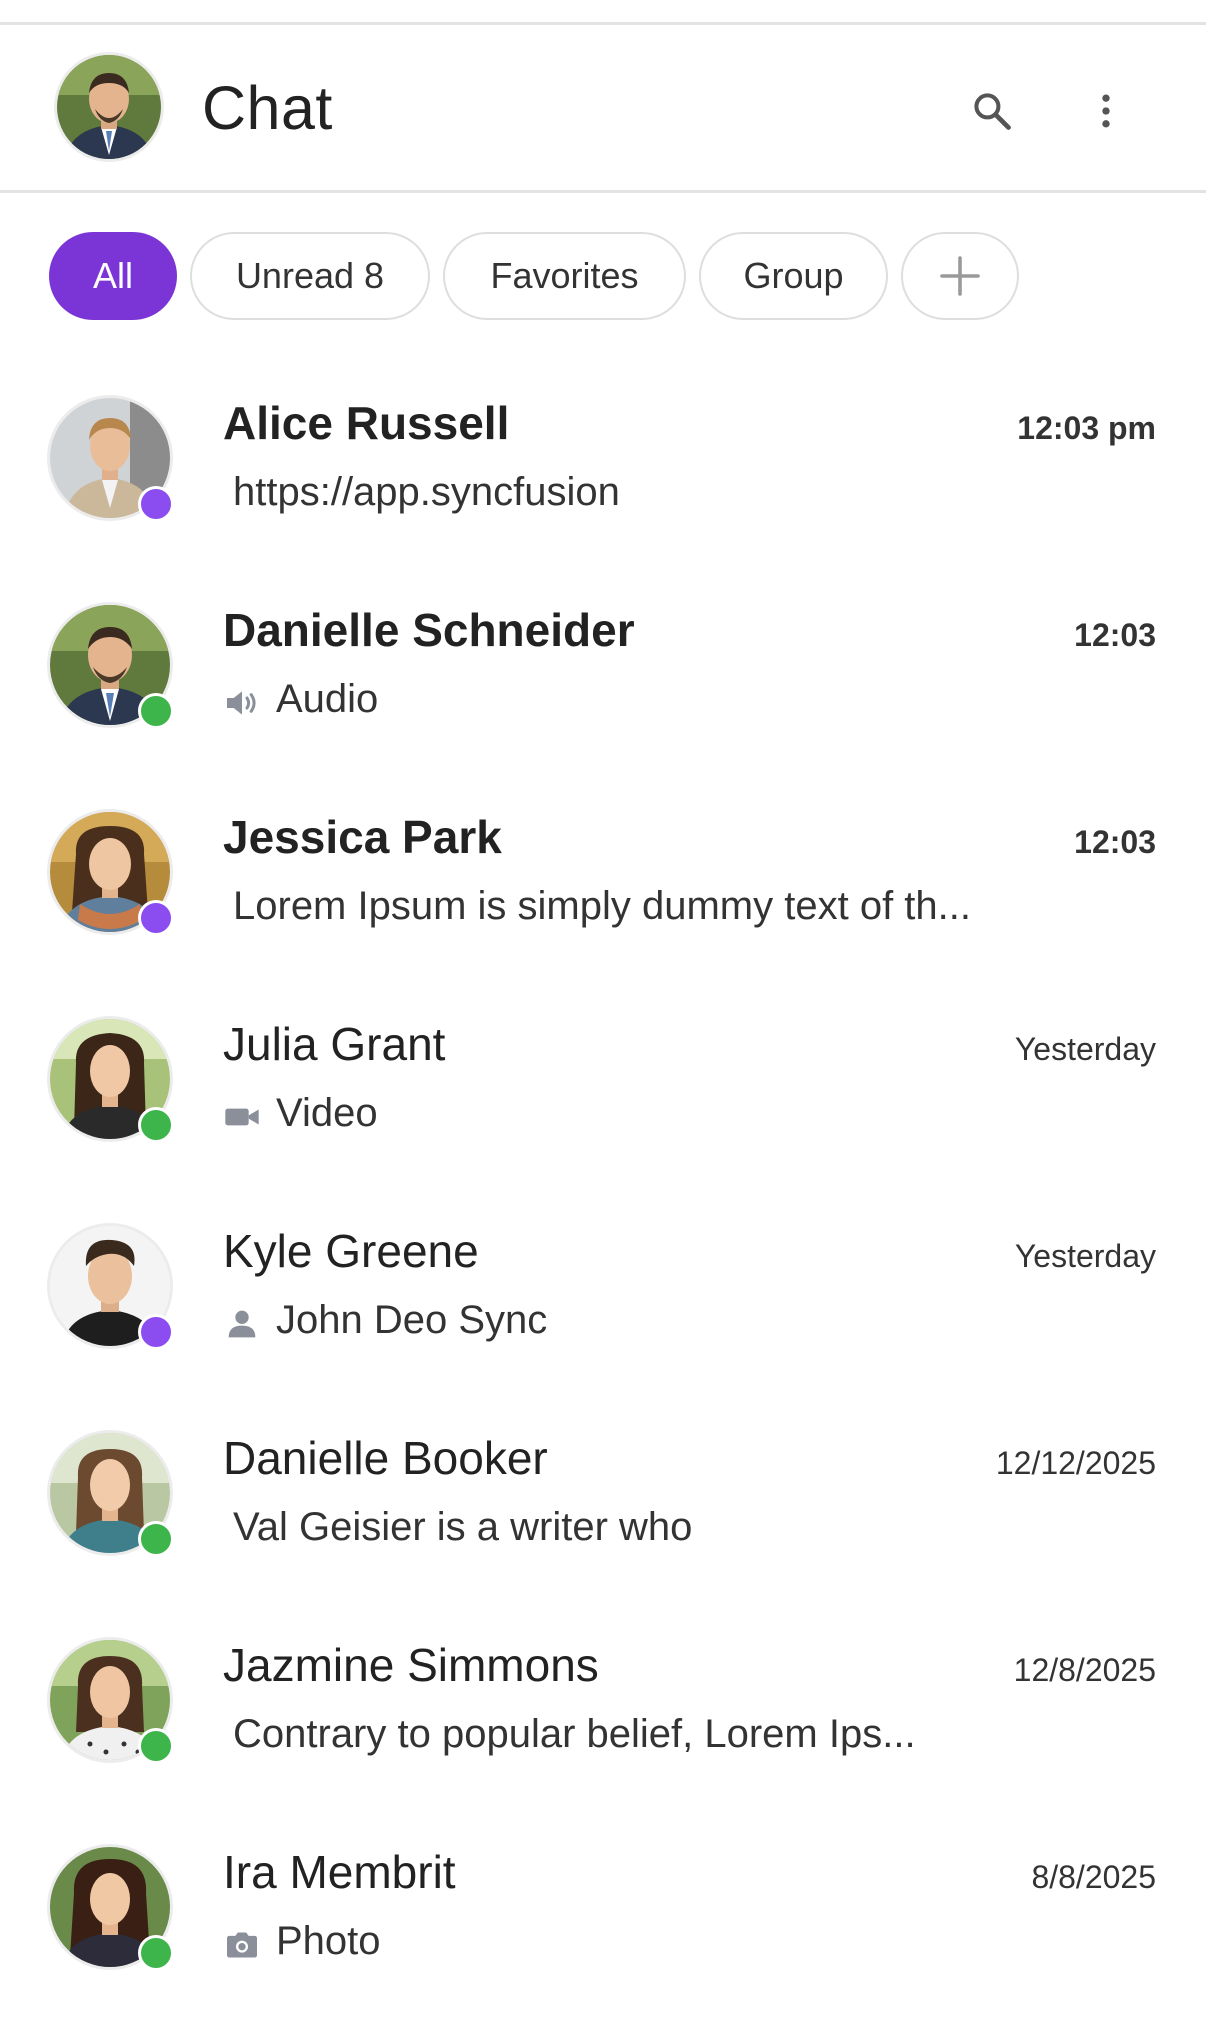 This screenshot has width=1206, height=2028. What do you see at coordinates (1075, 1463) in the screenshot?
I see `message-time: 12/12/2025` at bounding box center [1075, 1463].